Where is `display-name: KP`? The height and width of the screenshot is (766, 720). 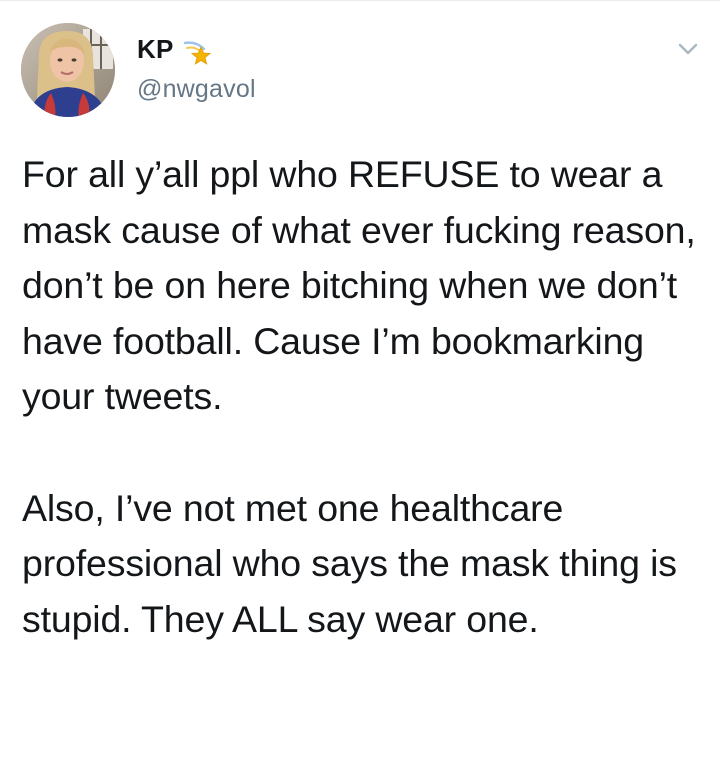 display-name: KP is located at coordinates (155, 49).